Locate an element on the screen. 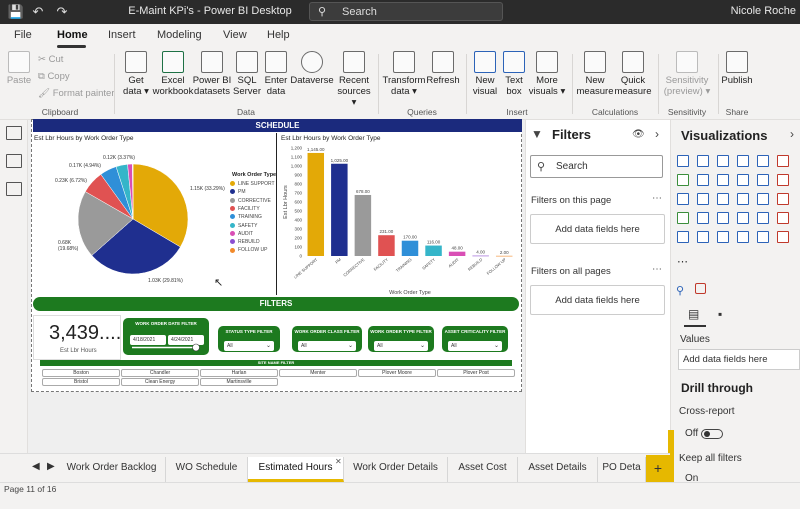 Image resolution: width=800 pixels, height=509 pixels. work-order-type-slicer: WORK ORDER TYPE FILTER All ⌄ is located at coordinates (401, 339).